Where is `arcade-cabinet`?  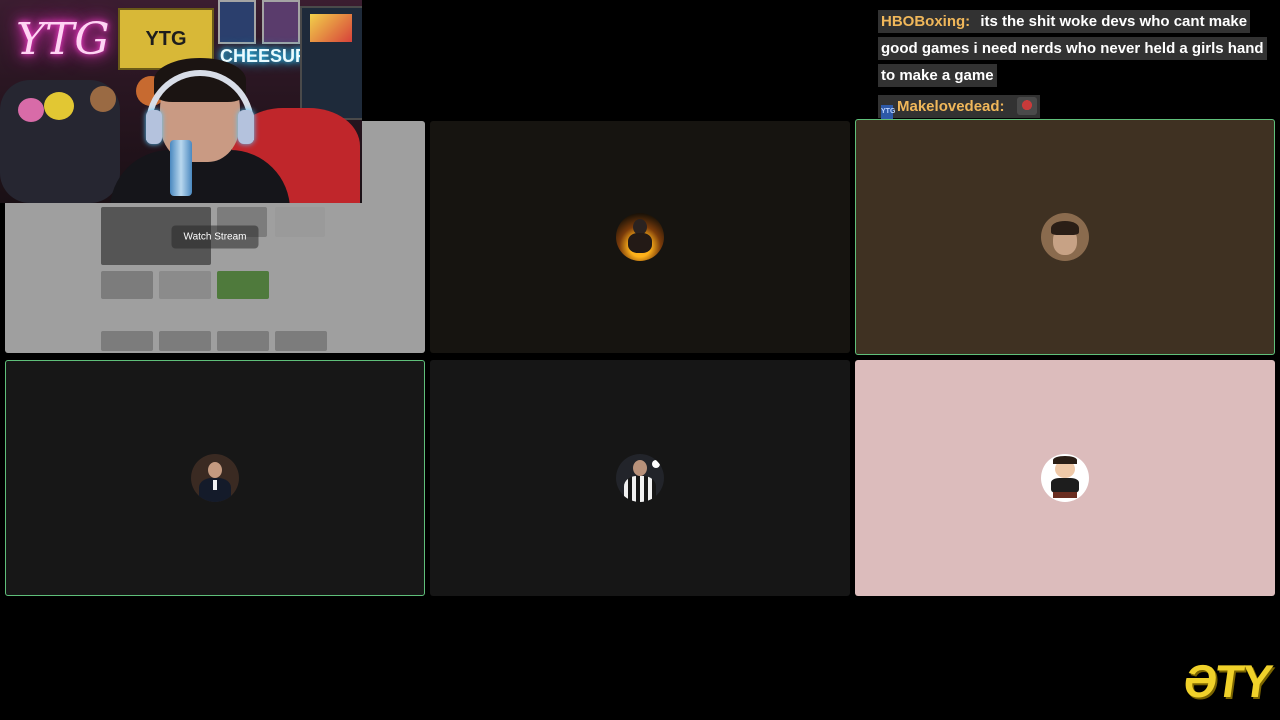
arcade-cabinet is located at coordinates (331, 63).